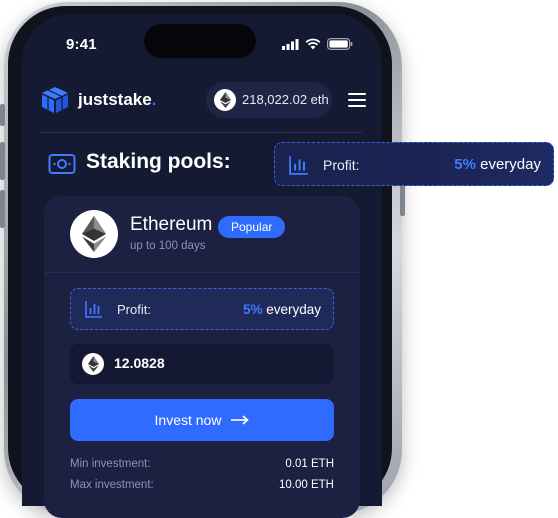  Describe the element at coordinates (2, 209) in the screenshot. I see `volume-down-button` at that location.